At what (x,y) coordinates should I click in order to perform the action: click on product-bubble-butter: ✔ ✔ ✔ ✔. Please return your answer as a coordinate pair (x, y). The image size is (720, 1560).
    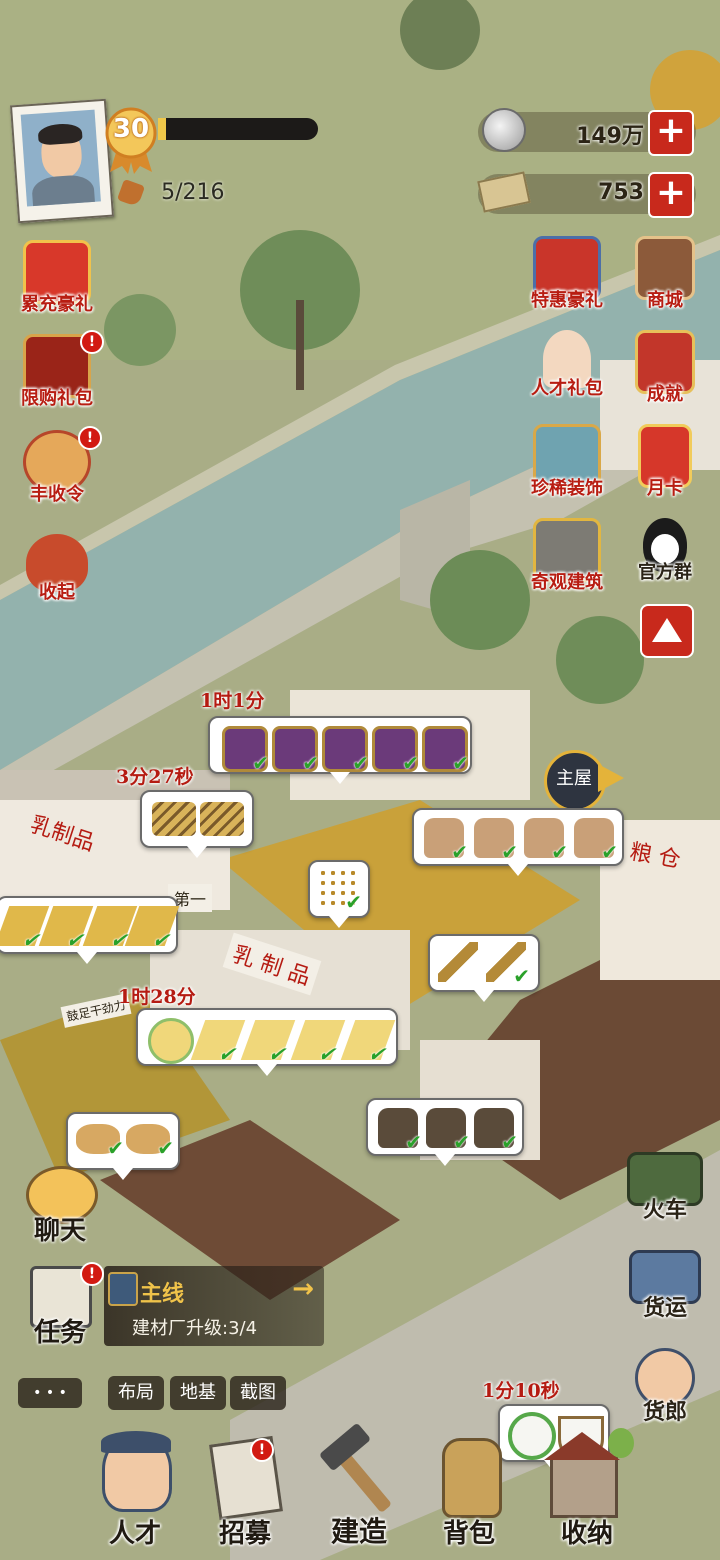
    Looking at the image, I should click on (267, 1042).